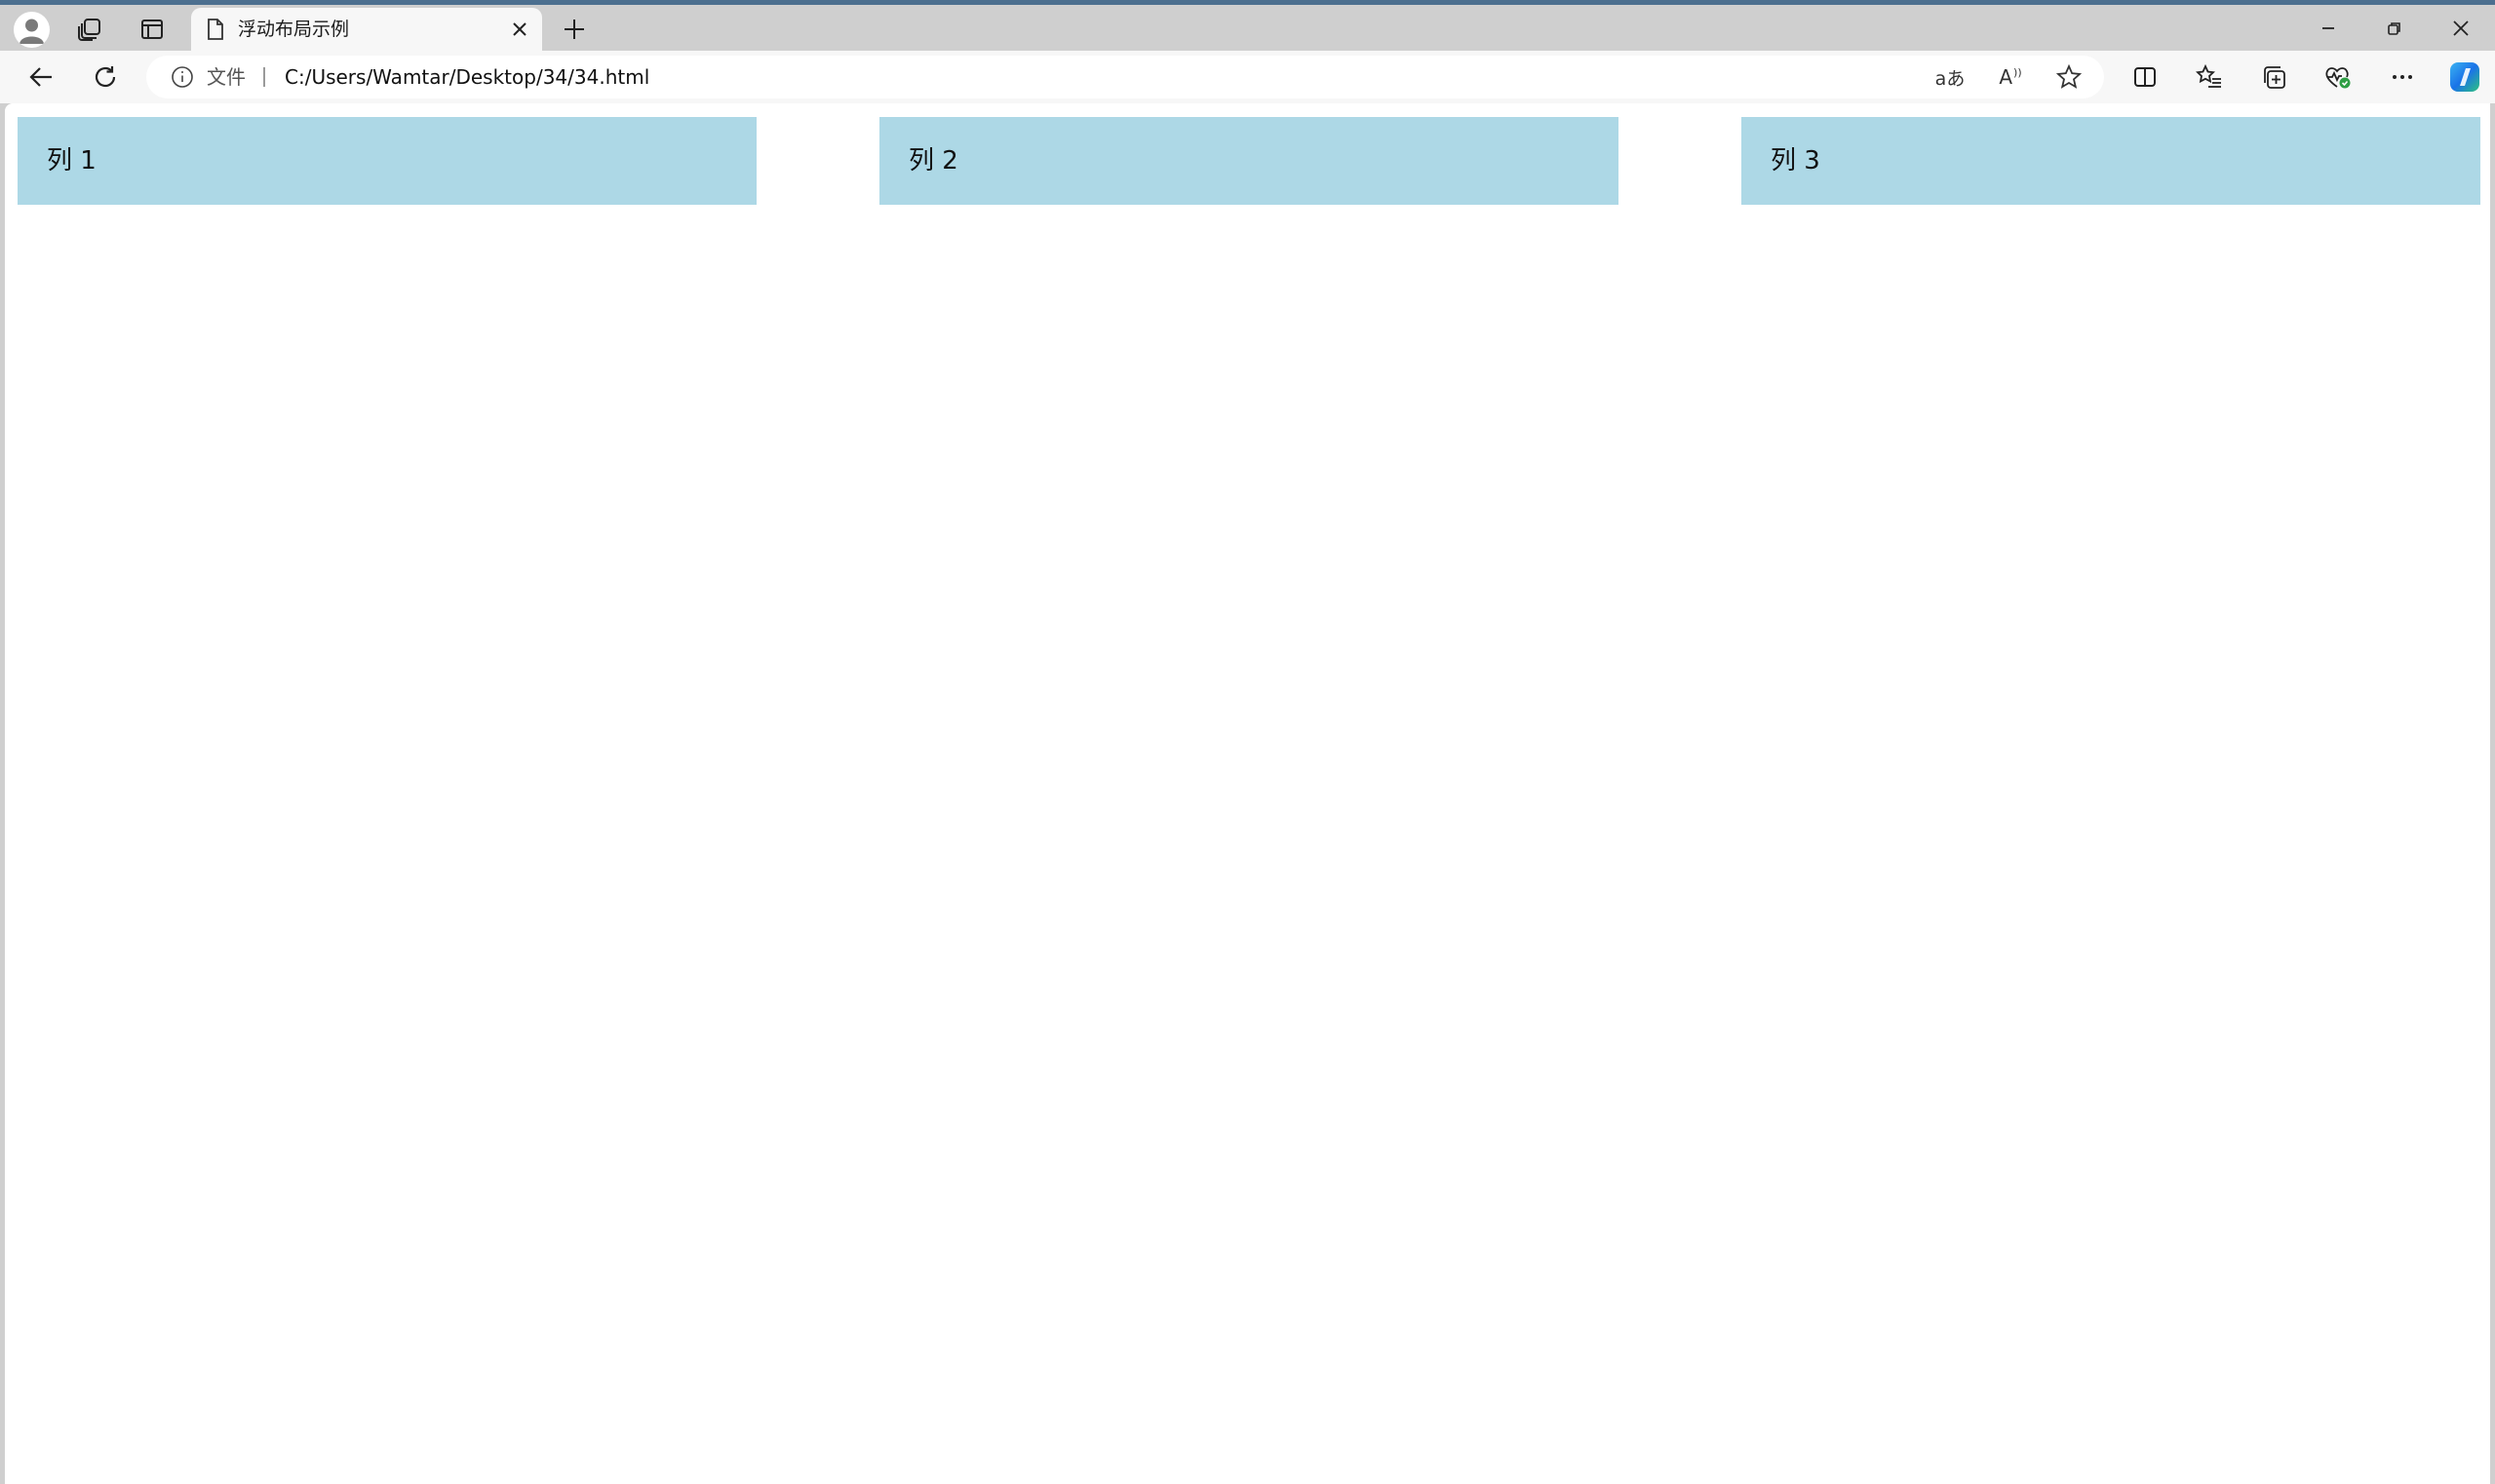 The width and height of the screenshot is (2495, 1484). I want to click on collections-icon, so click(2274, 77).